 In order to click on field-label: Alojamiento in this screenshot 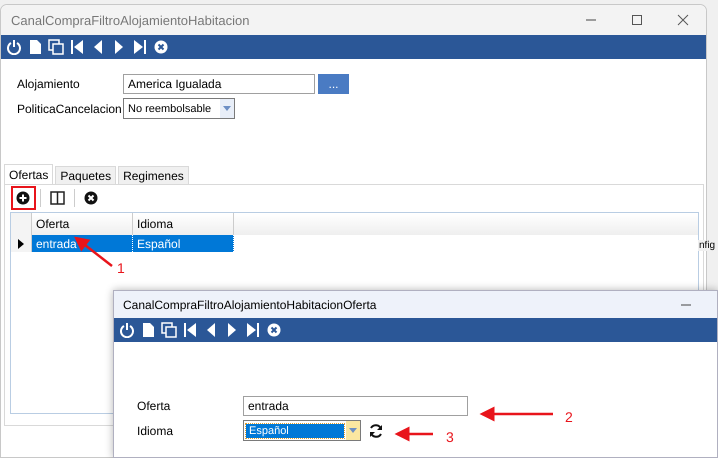, I will do `click(49, 83)`.